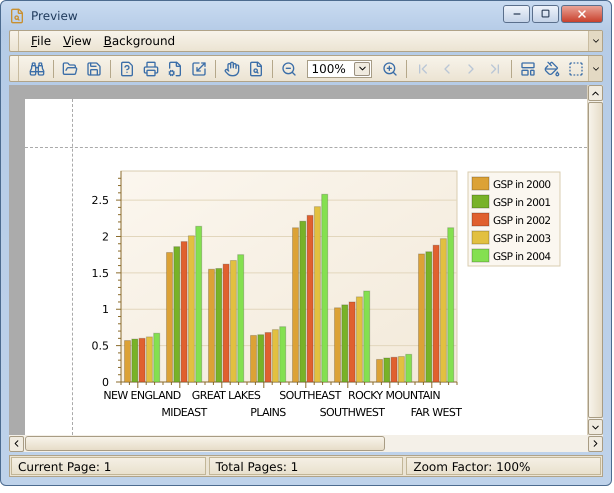 The image size is (614, 493). Describe the element at coordinates (595, 260) in the screenshot. I see `vertical-scrollbar` at that location.